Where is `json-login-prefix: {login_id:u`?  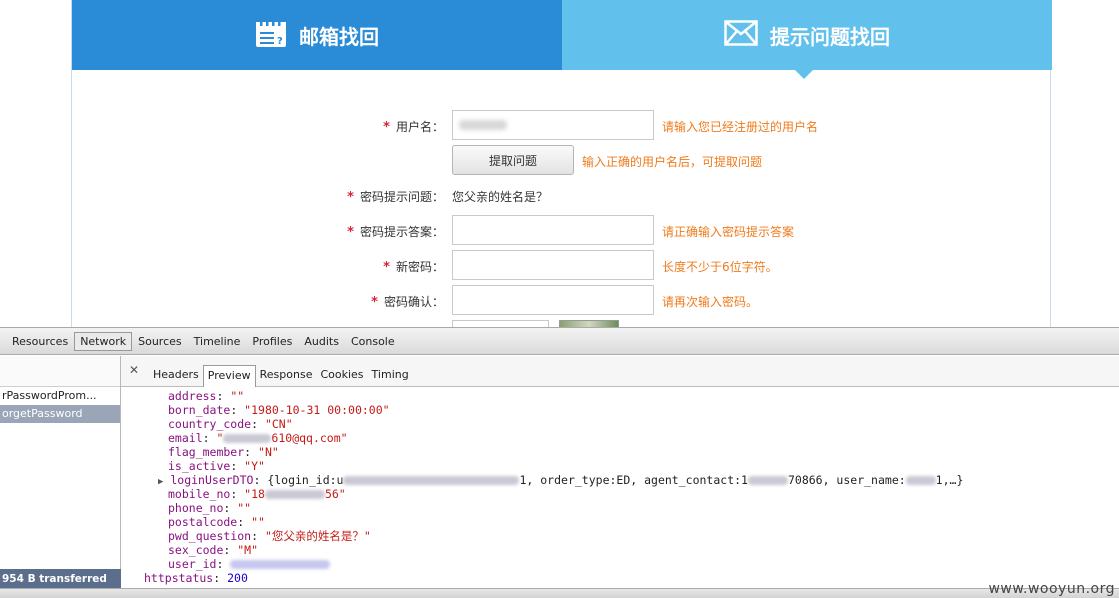 json-login-prefix: {login_id:u is located at coordinates (305, 480).